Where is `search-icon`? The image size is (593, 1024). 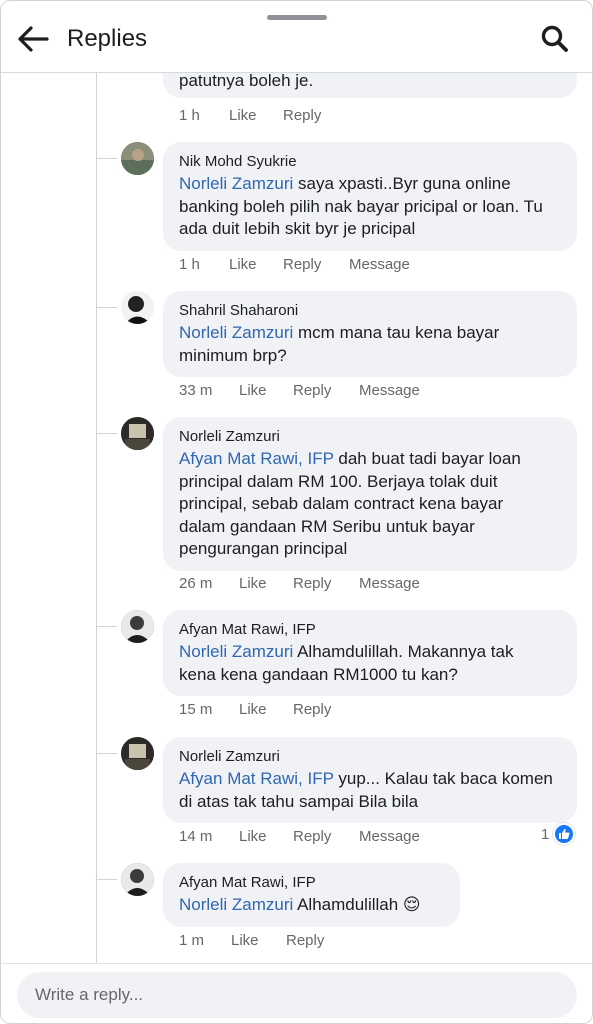
search-icon is located at coordinates (554, 38).